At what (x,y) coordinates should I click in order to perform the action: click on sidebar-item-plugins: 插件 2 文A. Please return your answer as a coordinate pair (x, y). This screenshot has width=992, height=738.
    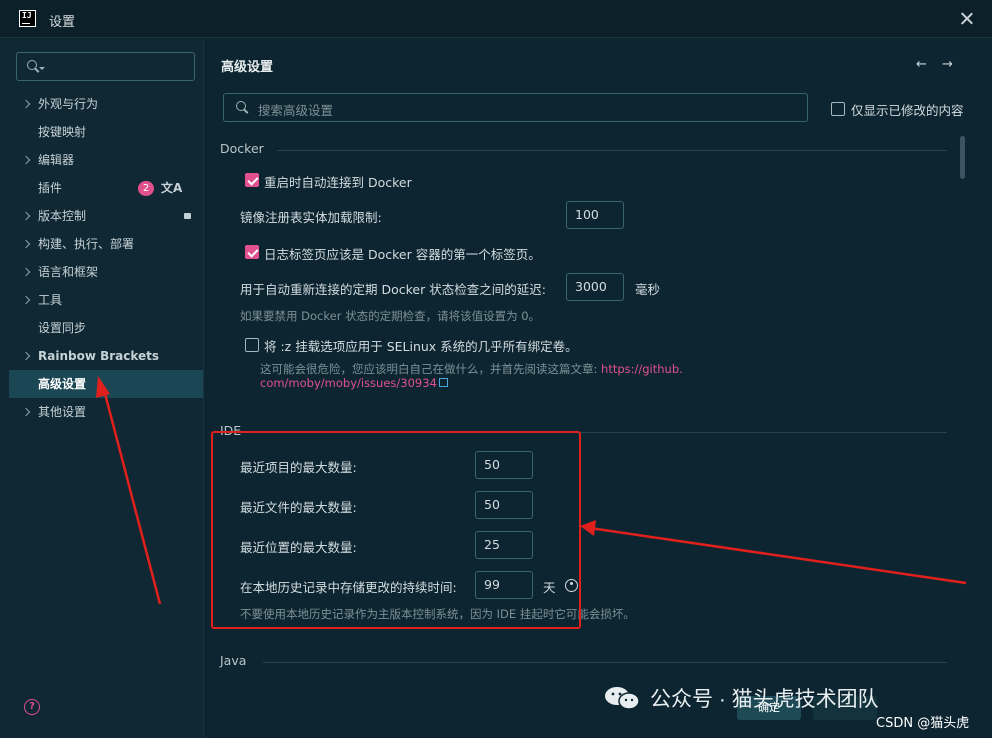
    Looking at the image, I should click on (102, 188).